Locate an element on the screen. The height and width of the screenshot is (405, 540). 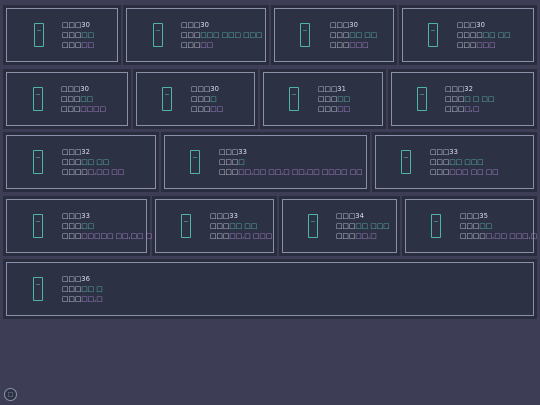
card: □□□31 □□□□□ □□□□□ is located at coordinates (323, 99).